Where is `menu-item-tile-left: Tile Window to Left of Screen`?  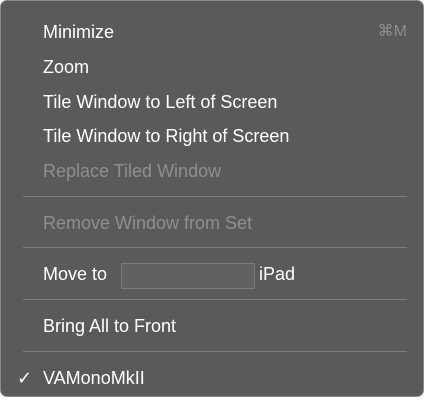 menu-item-tile-left: Tile Window to Left of Screen is located at coordinates (212, 102).